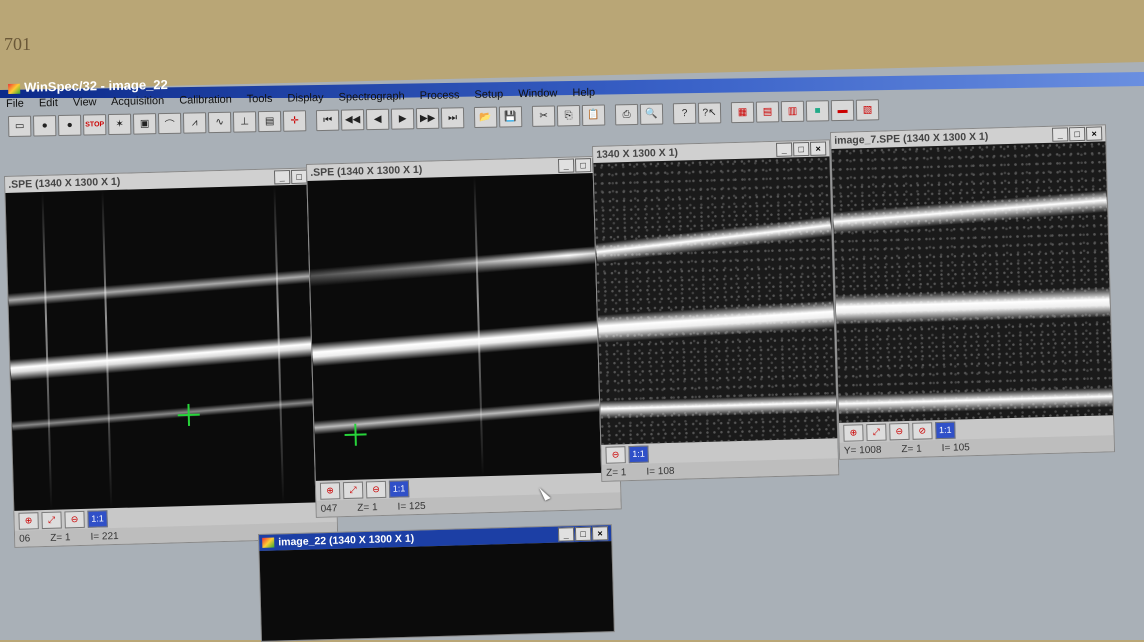 Image resolution: width=1144 pixels, height=642 pixels. Describe the element at coordinates (817, 111) in the screenshot. I see `palette-icon: ■` at that location.